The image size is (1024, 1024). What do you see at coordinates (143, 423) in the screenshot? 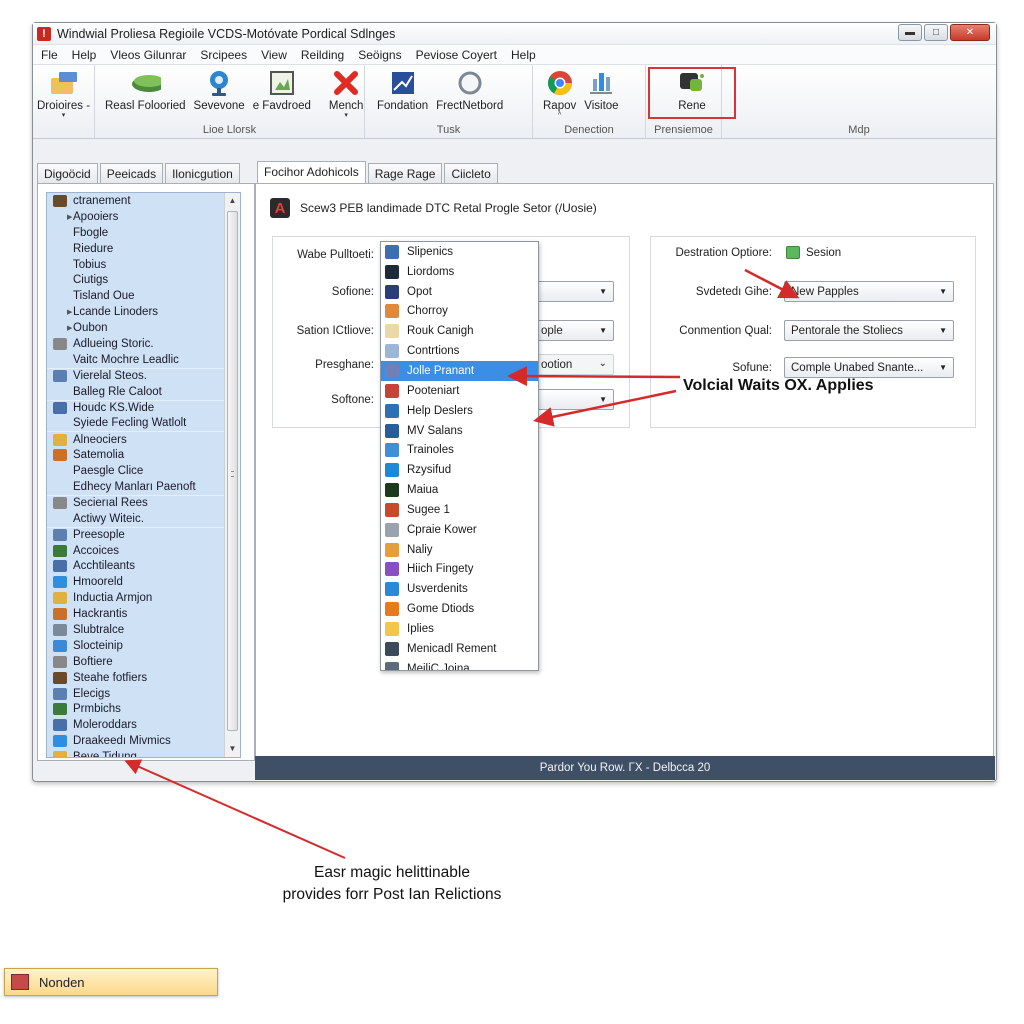
I see `tree-item: Syiede Fecling Watlolt` at bounding box center [143, 423].